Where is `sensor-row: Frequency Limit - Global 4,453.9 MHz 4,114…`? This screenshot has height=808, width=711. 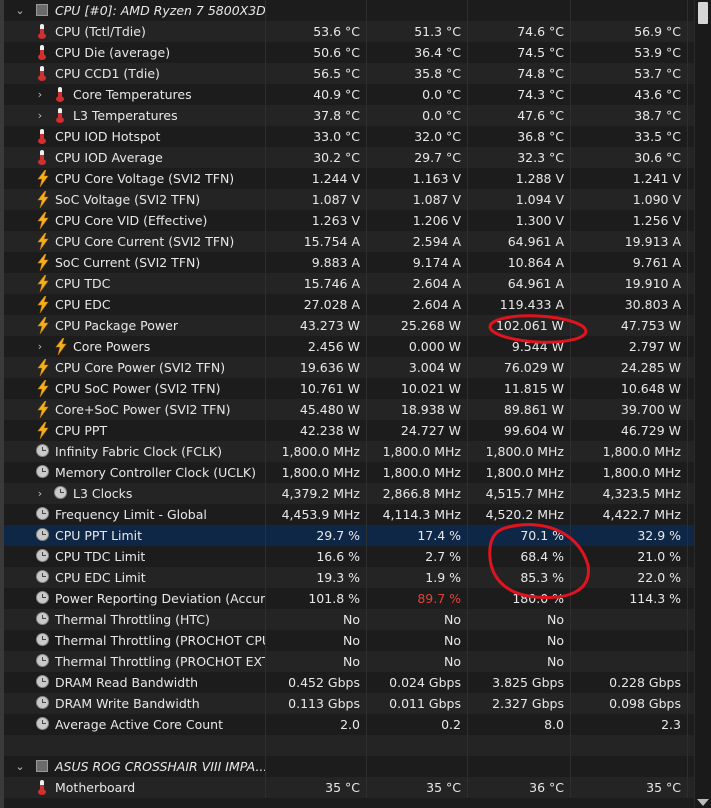
sensor-row: Frequency Limit - Global 4,453.9 MHz 4,114… is located at coordinates (349, 514).